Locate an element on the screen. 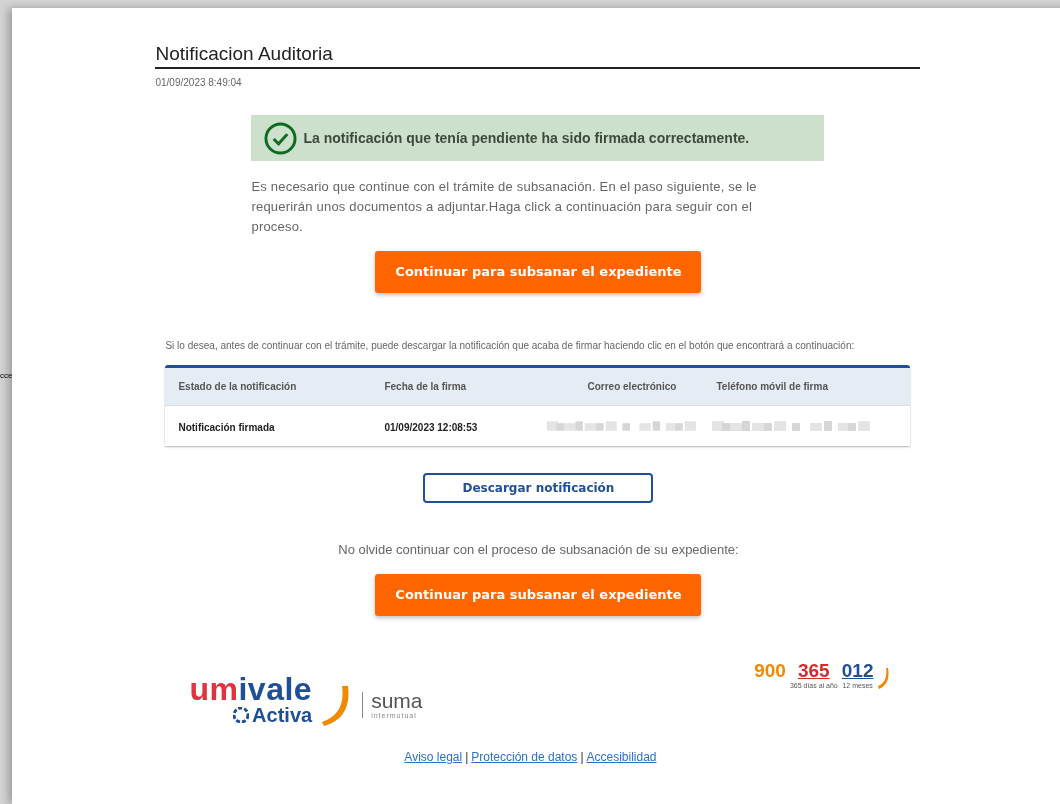  column-header: Estado de la notificación is located at coordinates (237, 387).